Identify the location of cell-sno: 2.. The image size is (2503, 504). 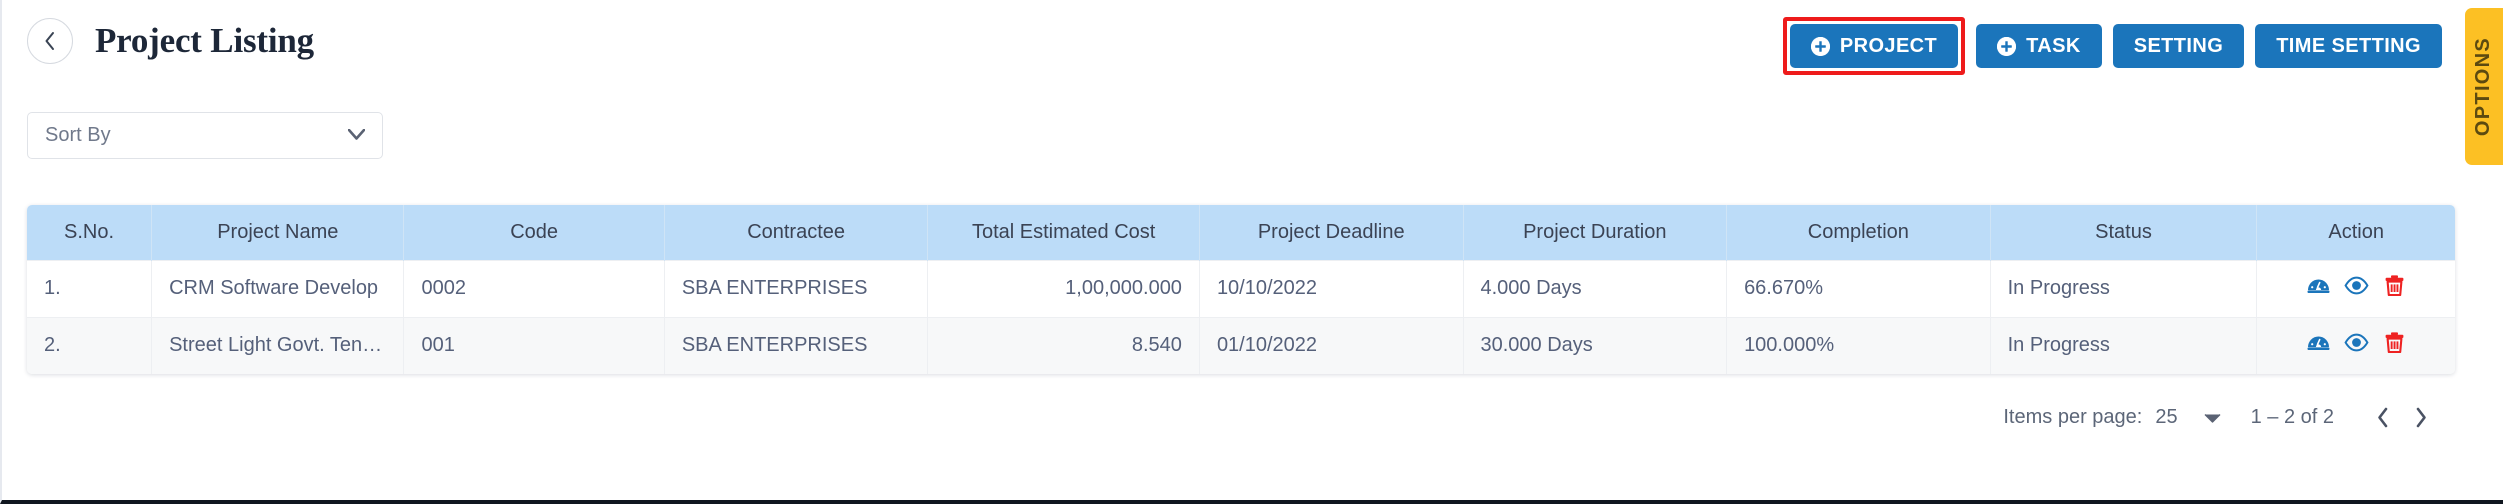
(90, 345).